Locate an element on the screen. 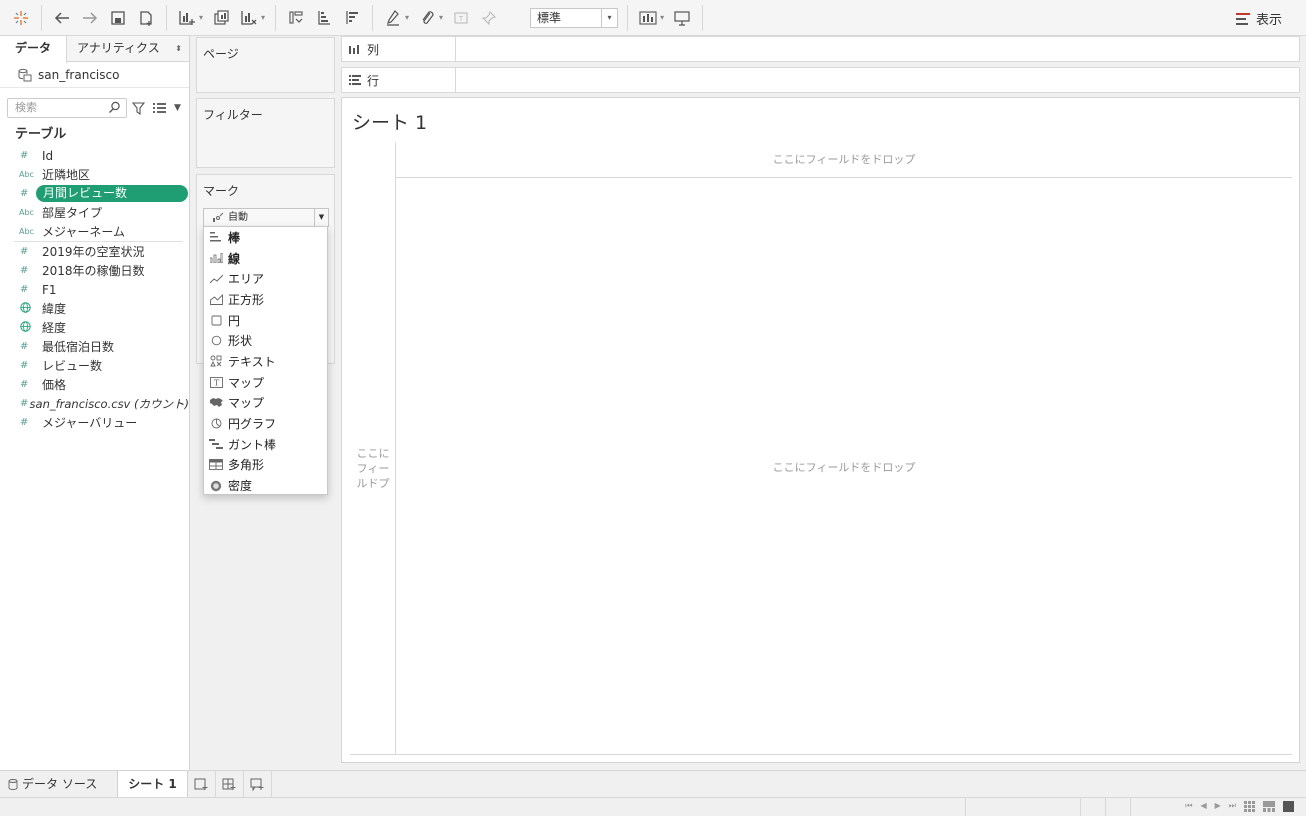 The width and height of the screenshot is (1306, 816). pages-card: ページ is located at coordinates (265, 65).